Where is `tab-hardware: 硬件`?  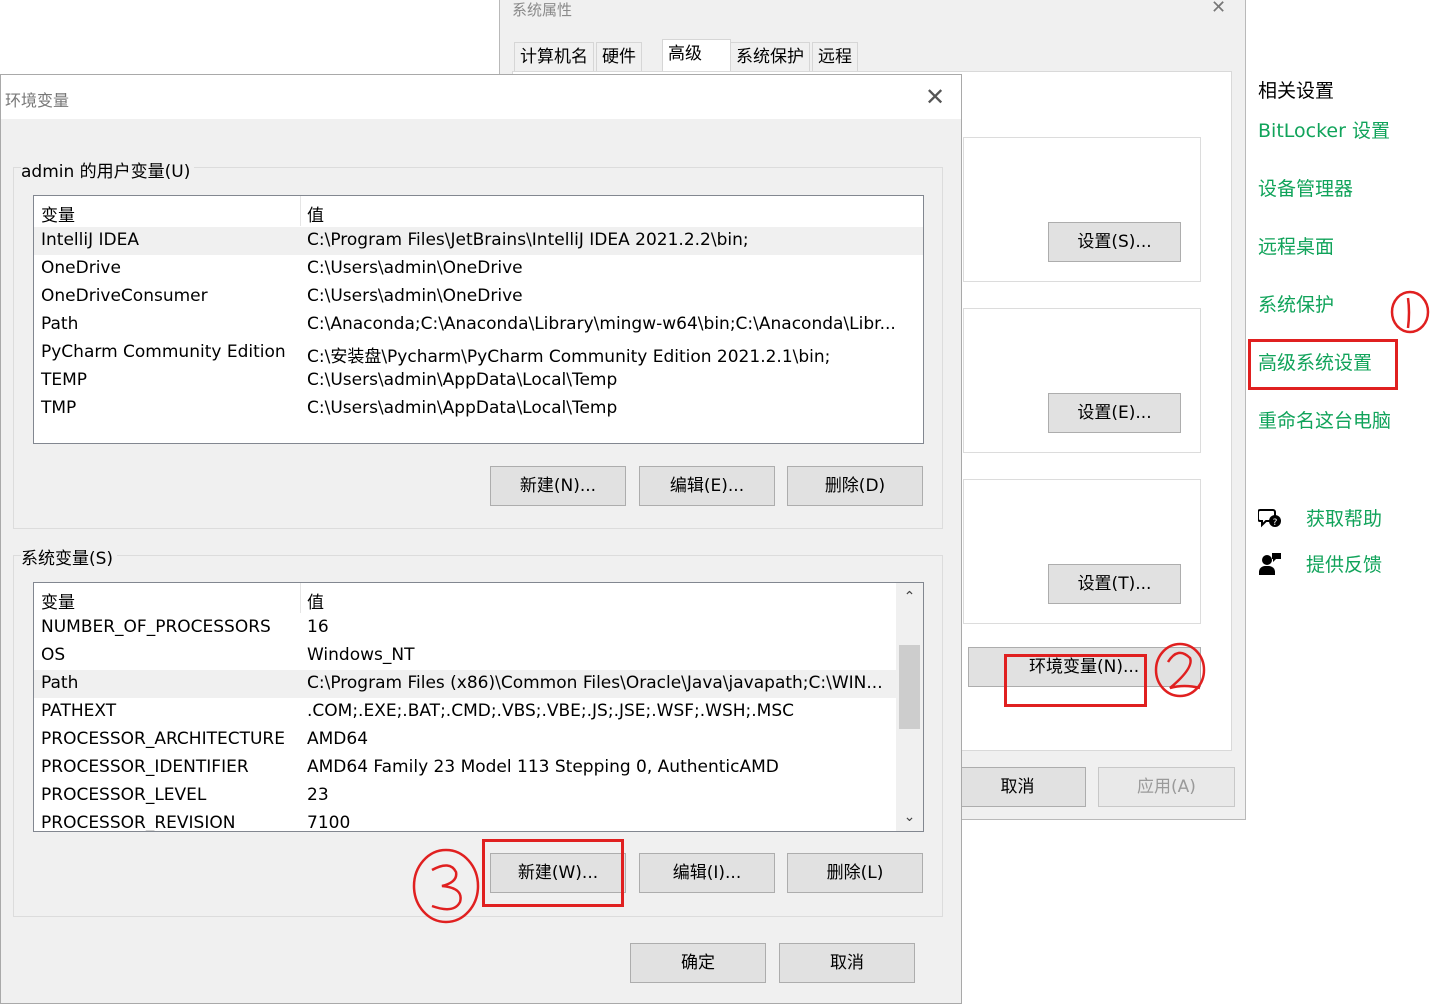
tab-hardware: 硬件 is located at coordinates (619, 56).